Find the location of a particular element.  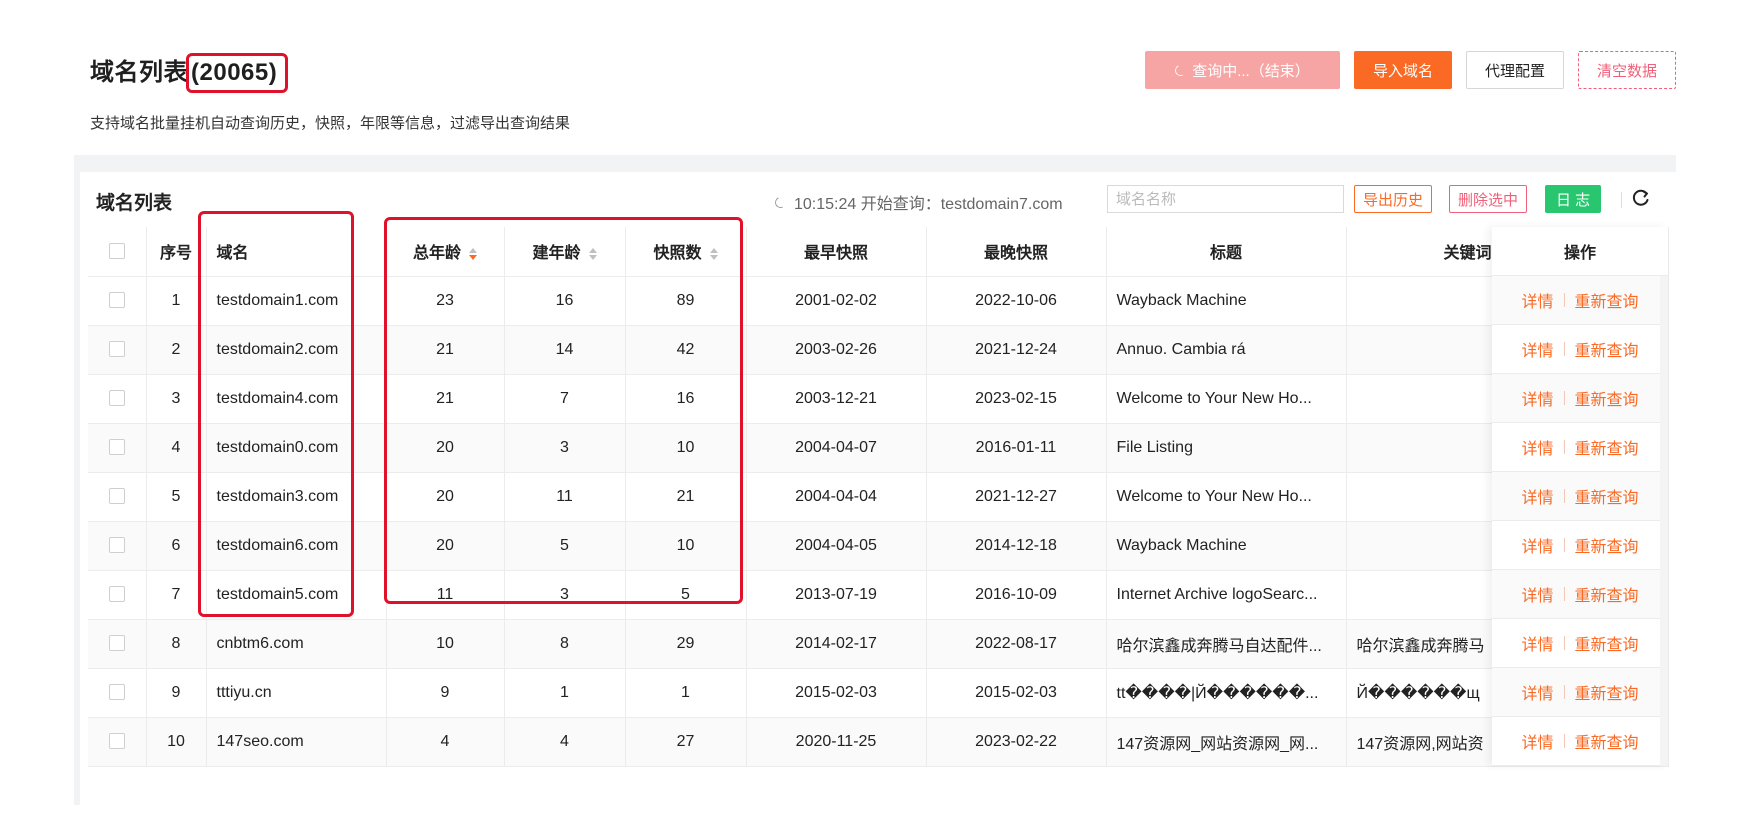

row-domain: cnbtm6.com is located at coordinates (296, 644).